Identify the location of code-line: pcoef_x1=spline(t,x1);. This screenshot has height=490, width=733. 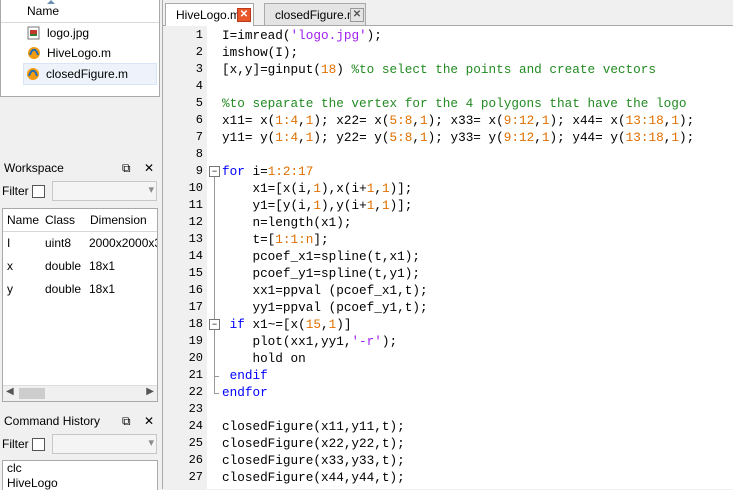
(321, 256).